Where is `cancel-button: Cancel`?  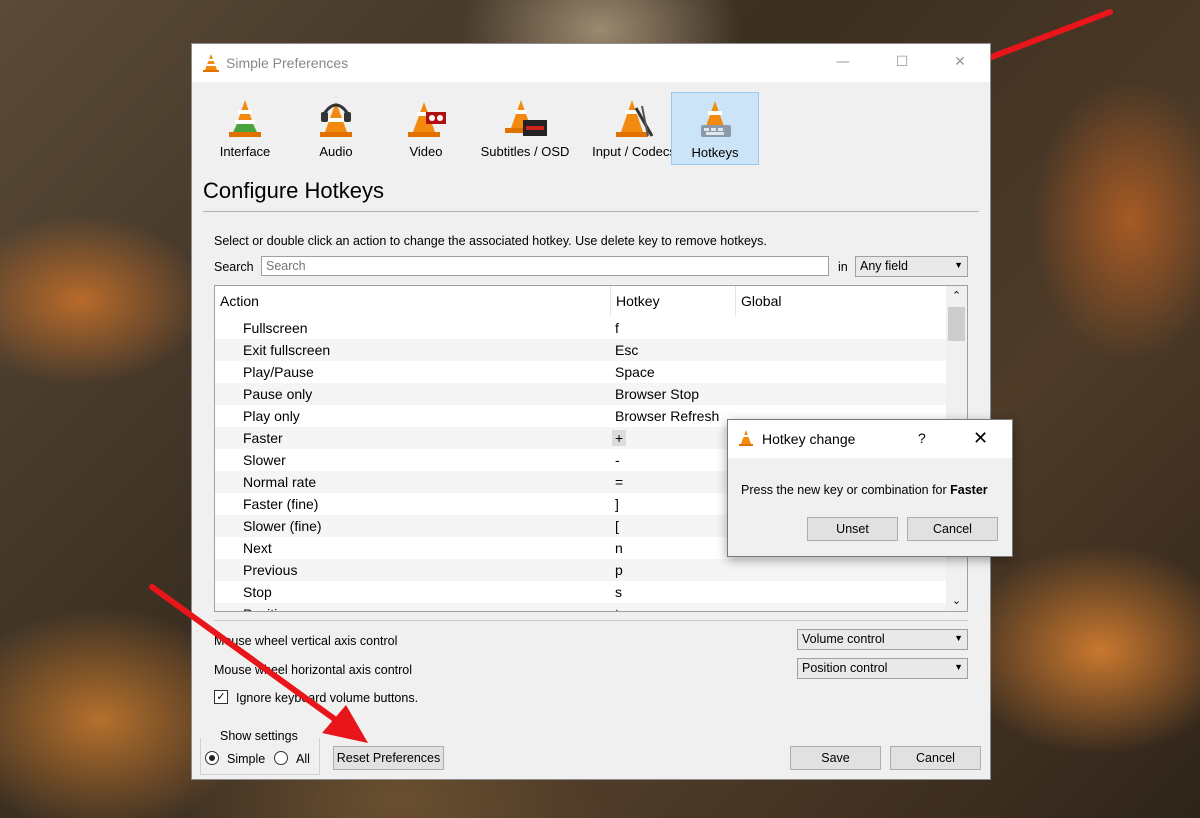
cancel-button: Cancel is located at coordinates (935, 758).